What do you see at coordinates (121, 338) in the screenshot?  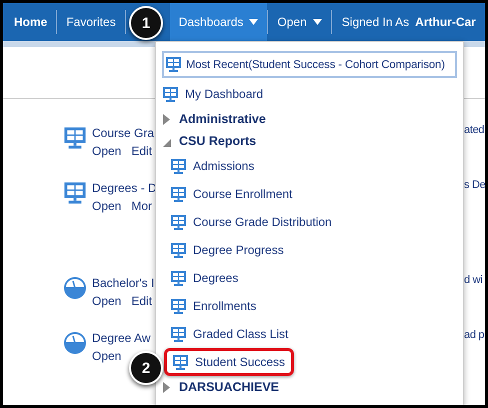 I see `item-title: Degree Aw` at bounding box center [121, 338].